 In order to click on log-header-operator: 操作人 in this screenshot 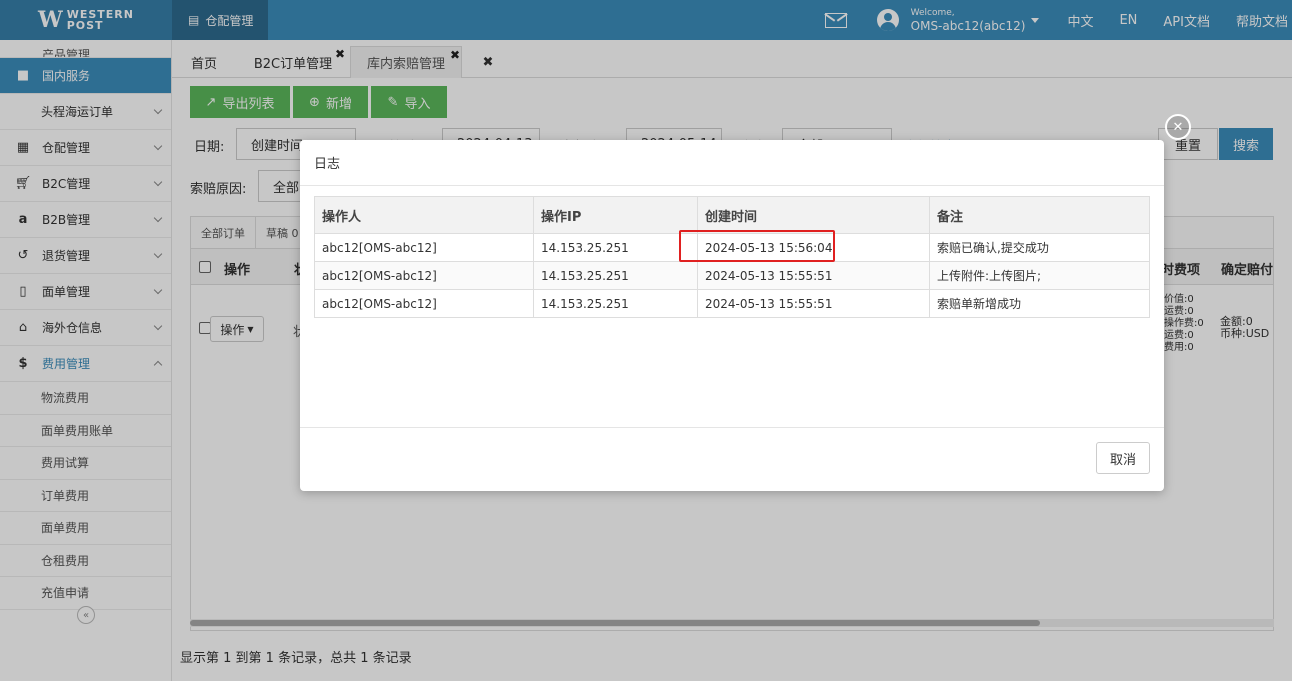, I will do `click(424, 215)`.